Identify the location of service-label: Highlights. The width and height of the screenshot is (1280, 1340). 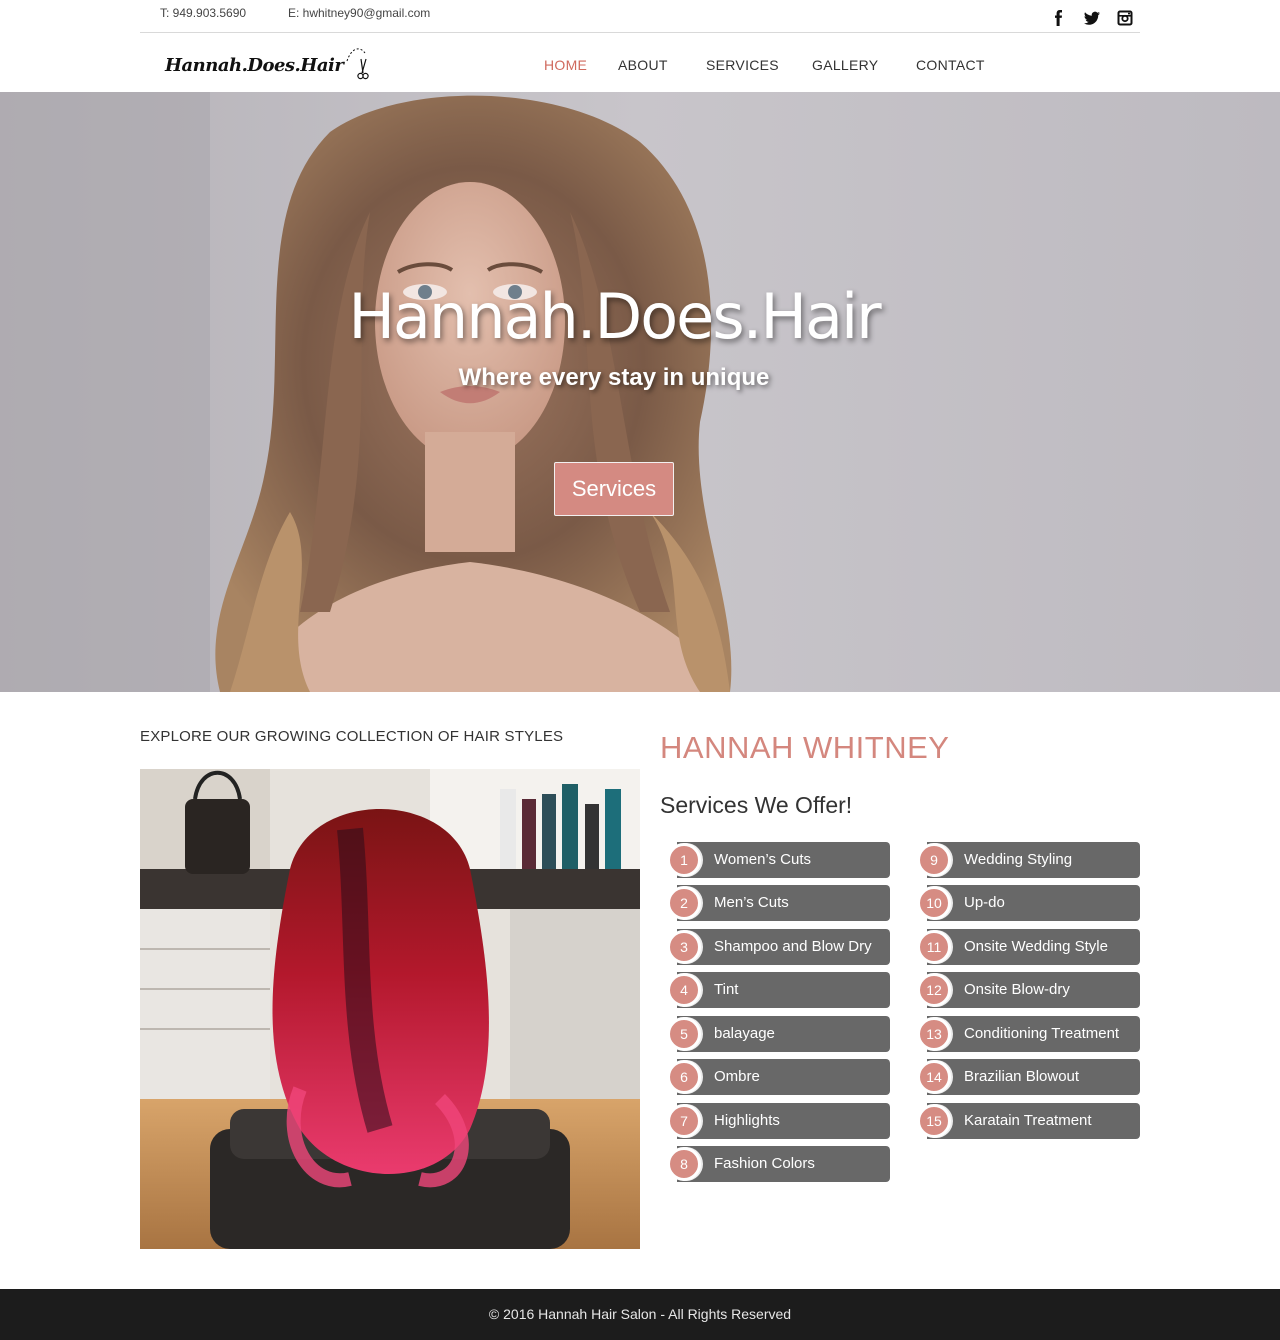
(747, 1120).